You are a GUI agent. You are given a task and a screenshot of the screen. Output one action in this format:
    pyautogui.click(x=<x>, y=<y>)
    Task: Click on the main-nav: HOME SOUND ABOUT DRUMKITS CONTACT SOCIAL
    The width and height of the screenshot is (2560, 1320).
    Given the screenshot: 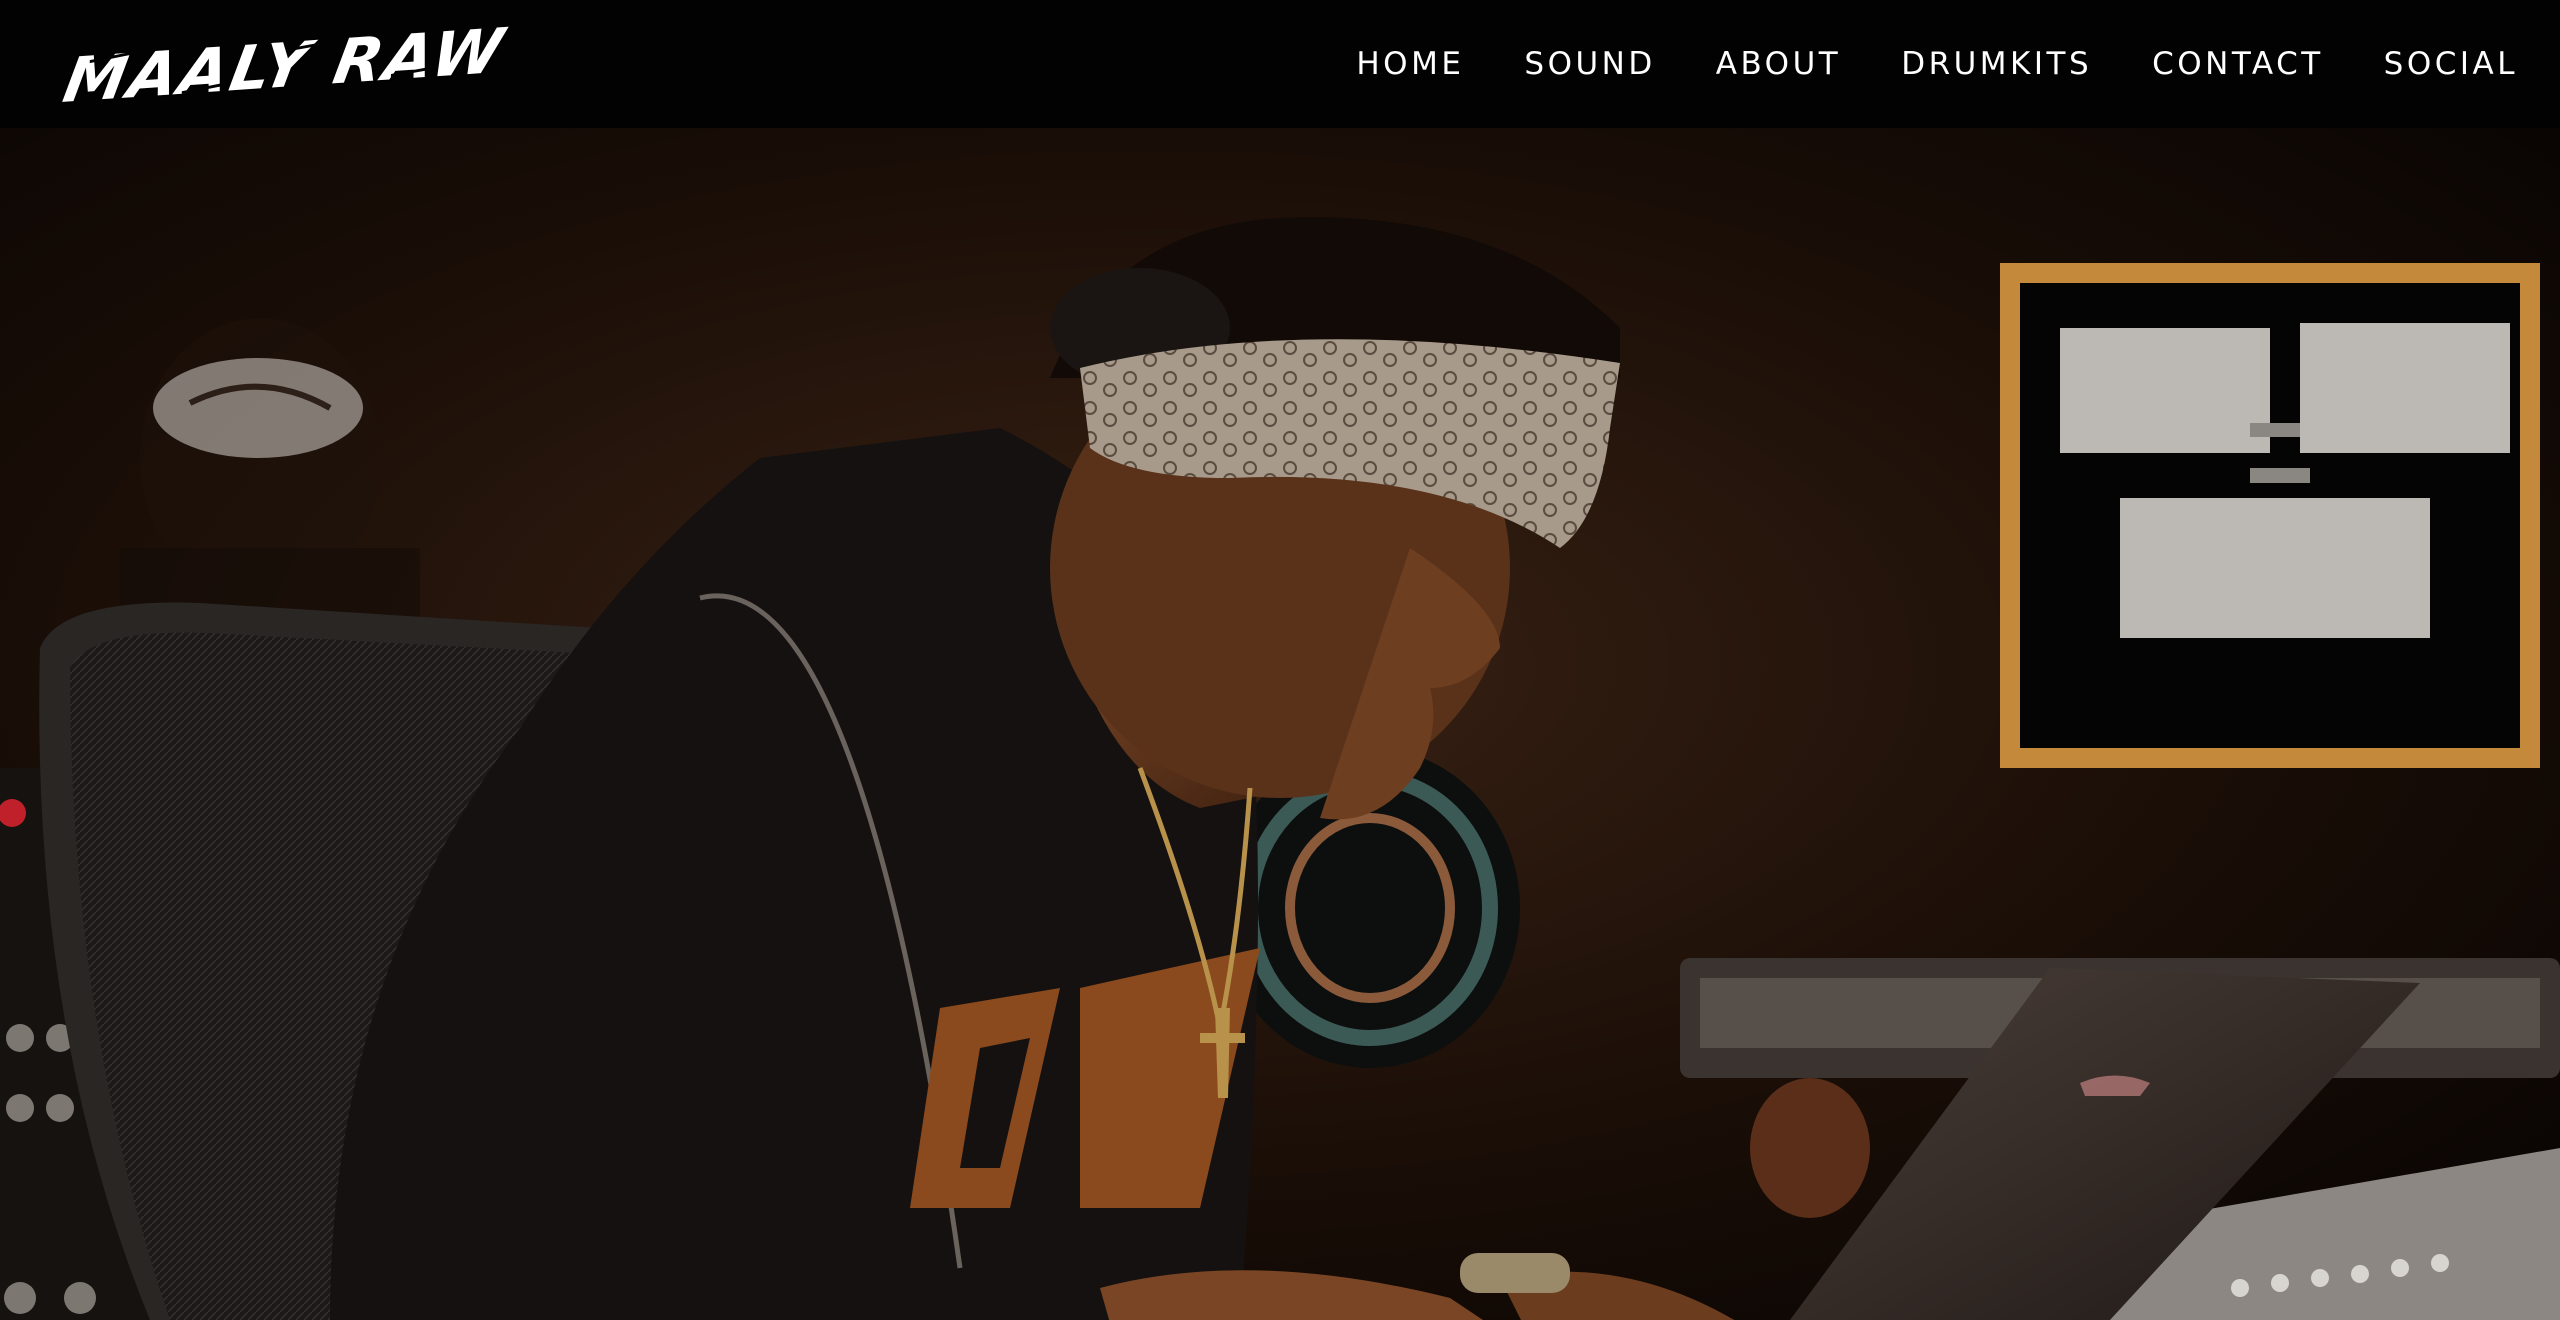 What is the action you would take?
    pyautogui.click(x=1907, y=64)
    